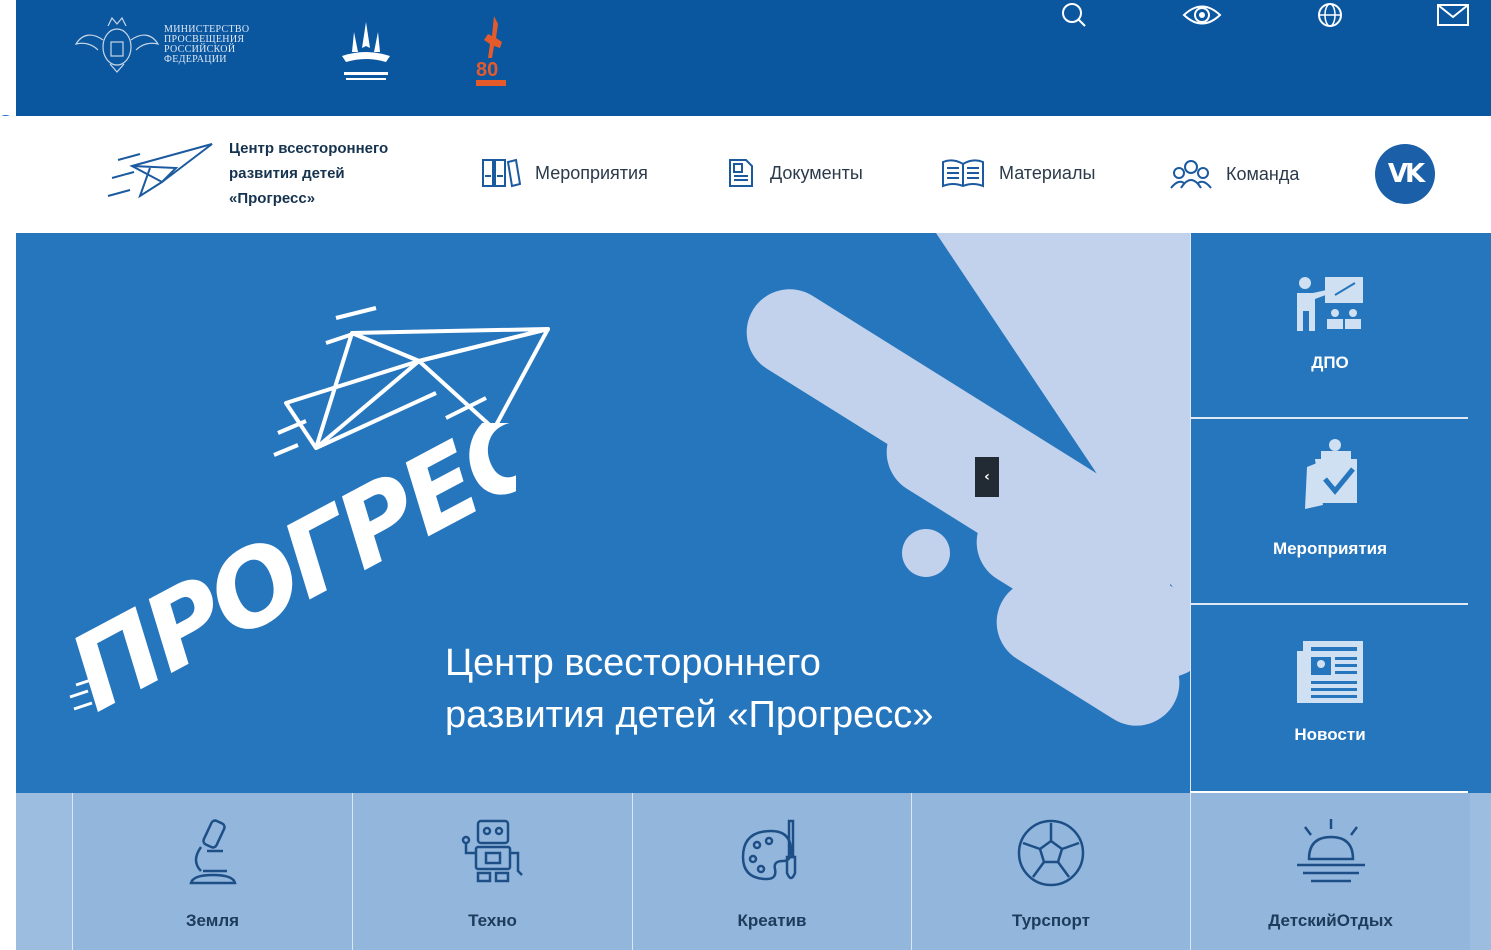 This screenshot has height=950, width=1491. What do you see at coordinates (591, 172) in the screenshot?
I see `nav-events-label: Мероприятия` at bounding box center [591, 172].